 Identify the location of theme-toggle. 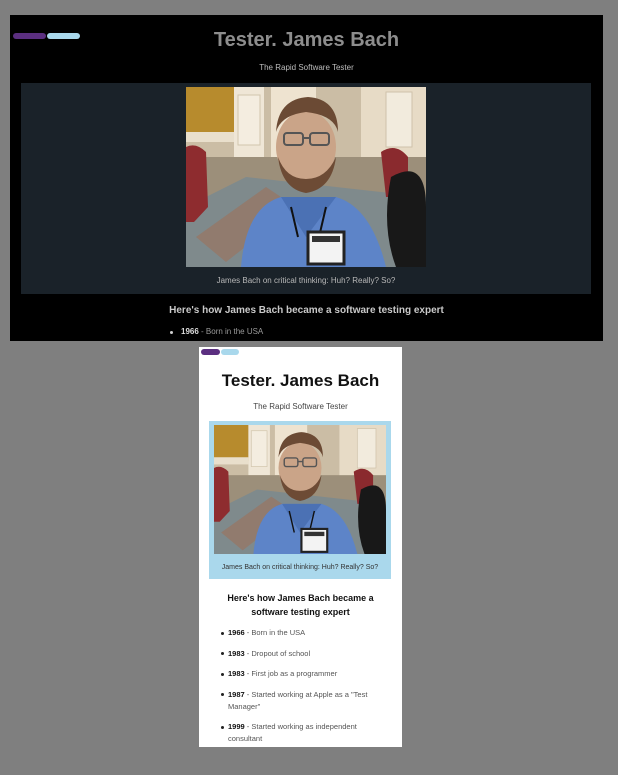
(220, 352).